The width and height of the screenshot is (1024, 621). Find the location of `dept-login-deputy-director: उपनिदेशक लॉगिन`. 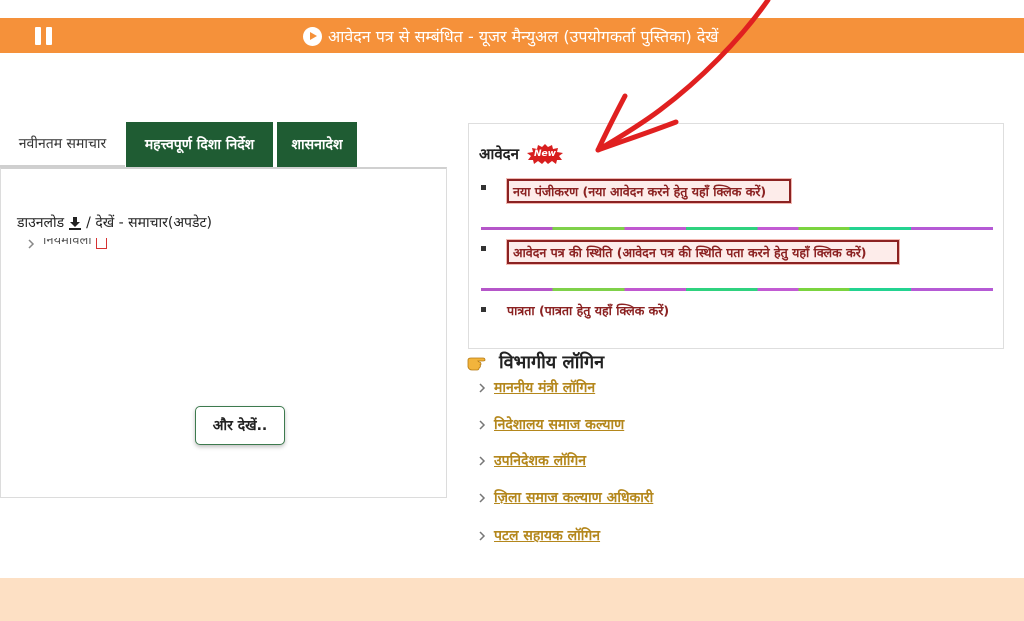

dept-login-deputy-director: उपनिदेशक लॉगिन is located at coordinates (532, 460).